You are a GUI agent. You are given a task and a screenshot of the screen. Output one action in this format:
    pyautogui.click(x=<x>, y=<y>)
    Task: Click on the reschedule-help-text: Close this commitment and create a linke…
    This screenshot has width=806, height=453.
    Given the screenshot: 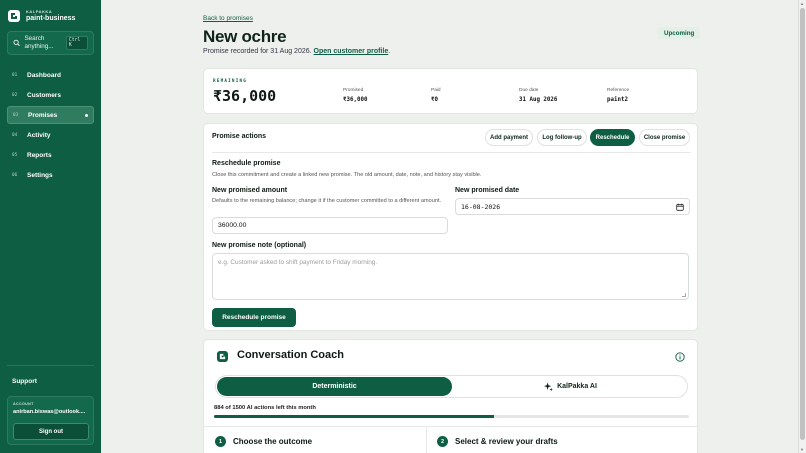 What is the action you would take?
    pyautogui.click(x=347, y=175)
    